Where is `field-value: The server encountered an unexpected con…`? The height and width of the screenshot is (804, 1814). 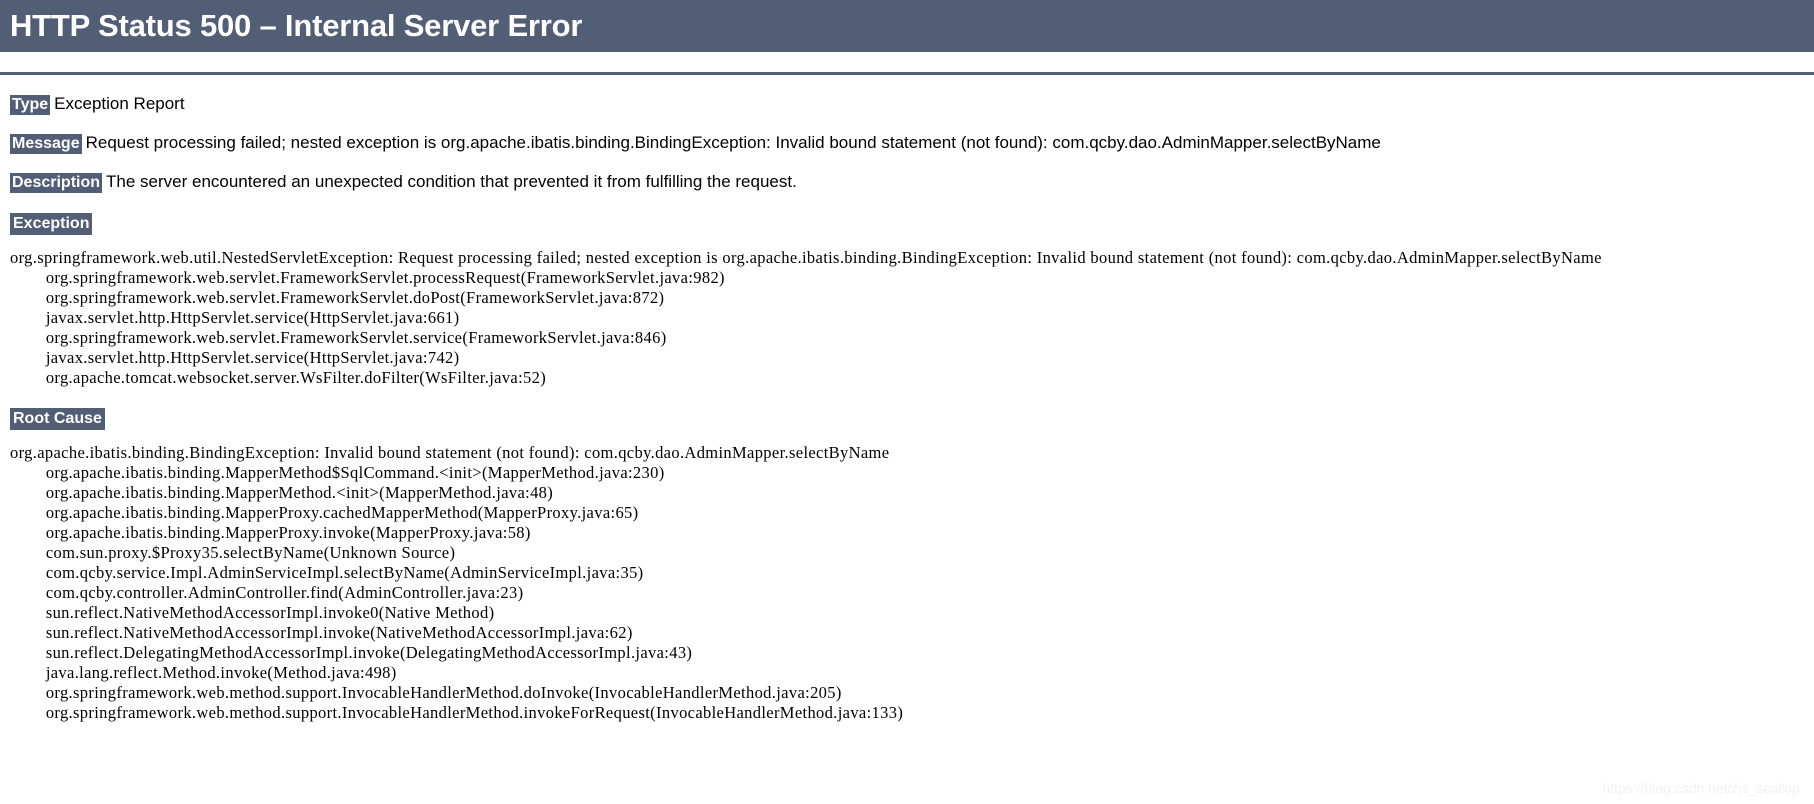 field-value: The server encountered an unexpected con… is located at coordinates (451, 181).